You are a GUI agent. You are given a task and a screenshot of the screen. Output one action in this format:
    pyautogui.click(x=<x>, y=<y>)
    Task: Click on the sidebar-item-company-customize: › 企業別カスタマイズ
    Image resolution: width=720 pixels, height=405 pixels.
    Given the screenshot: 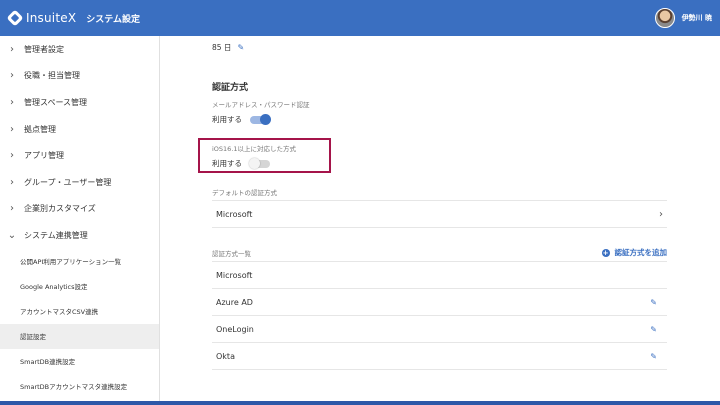 What is the action you would take?
    pyautogui.click(x=79, y=209)
    